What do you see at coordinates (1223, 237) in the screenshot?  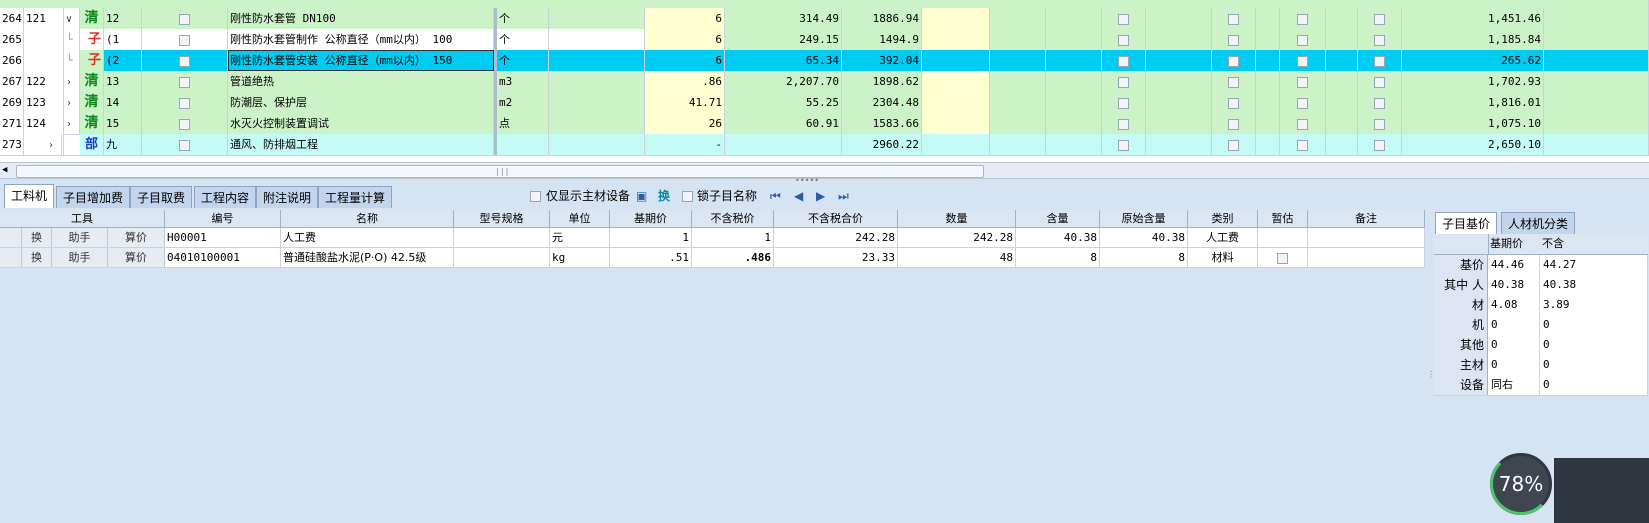 I see `resource-cat: 人工费` at bounding box center [1223, 237].